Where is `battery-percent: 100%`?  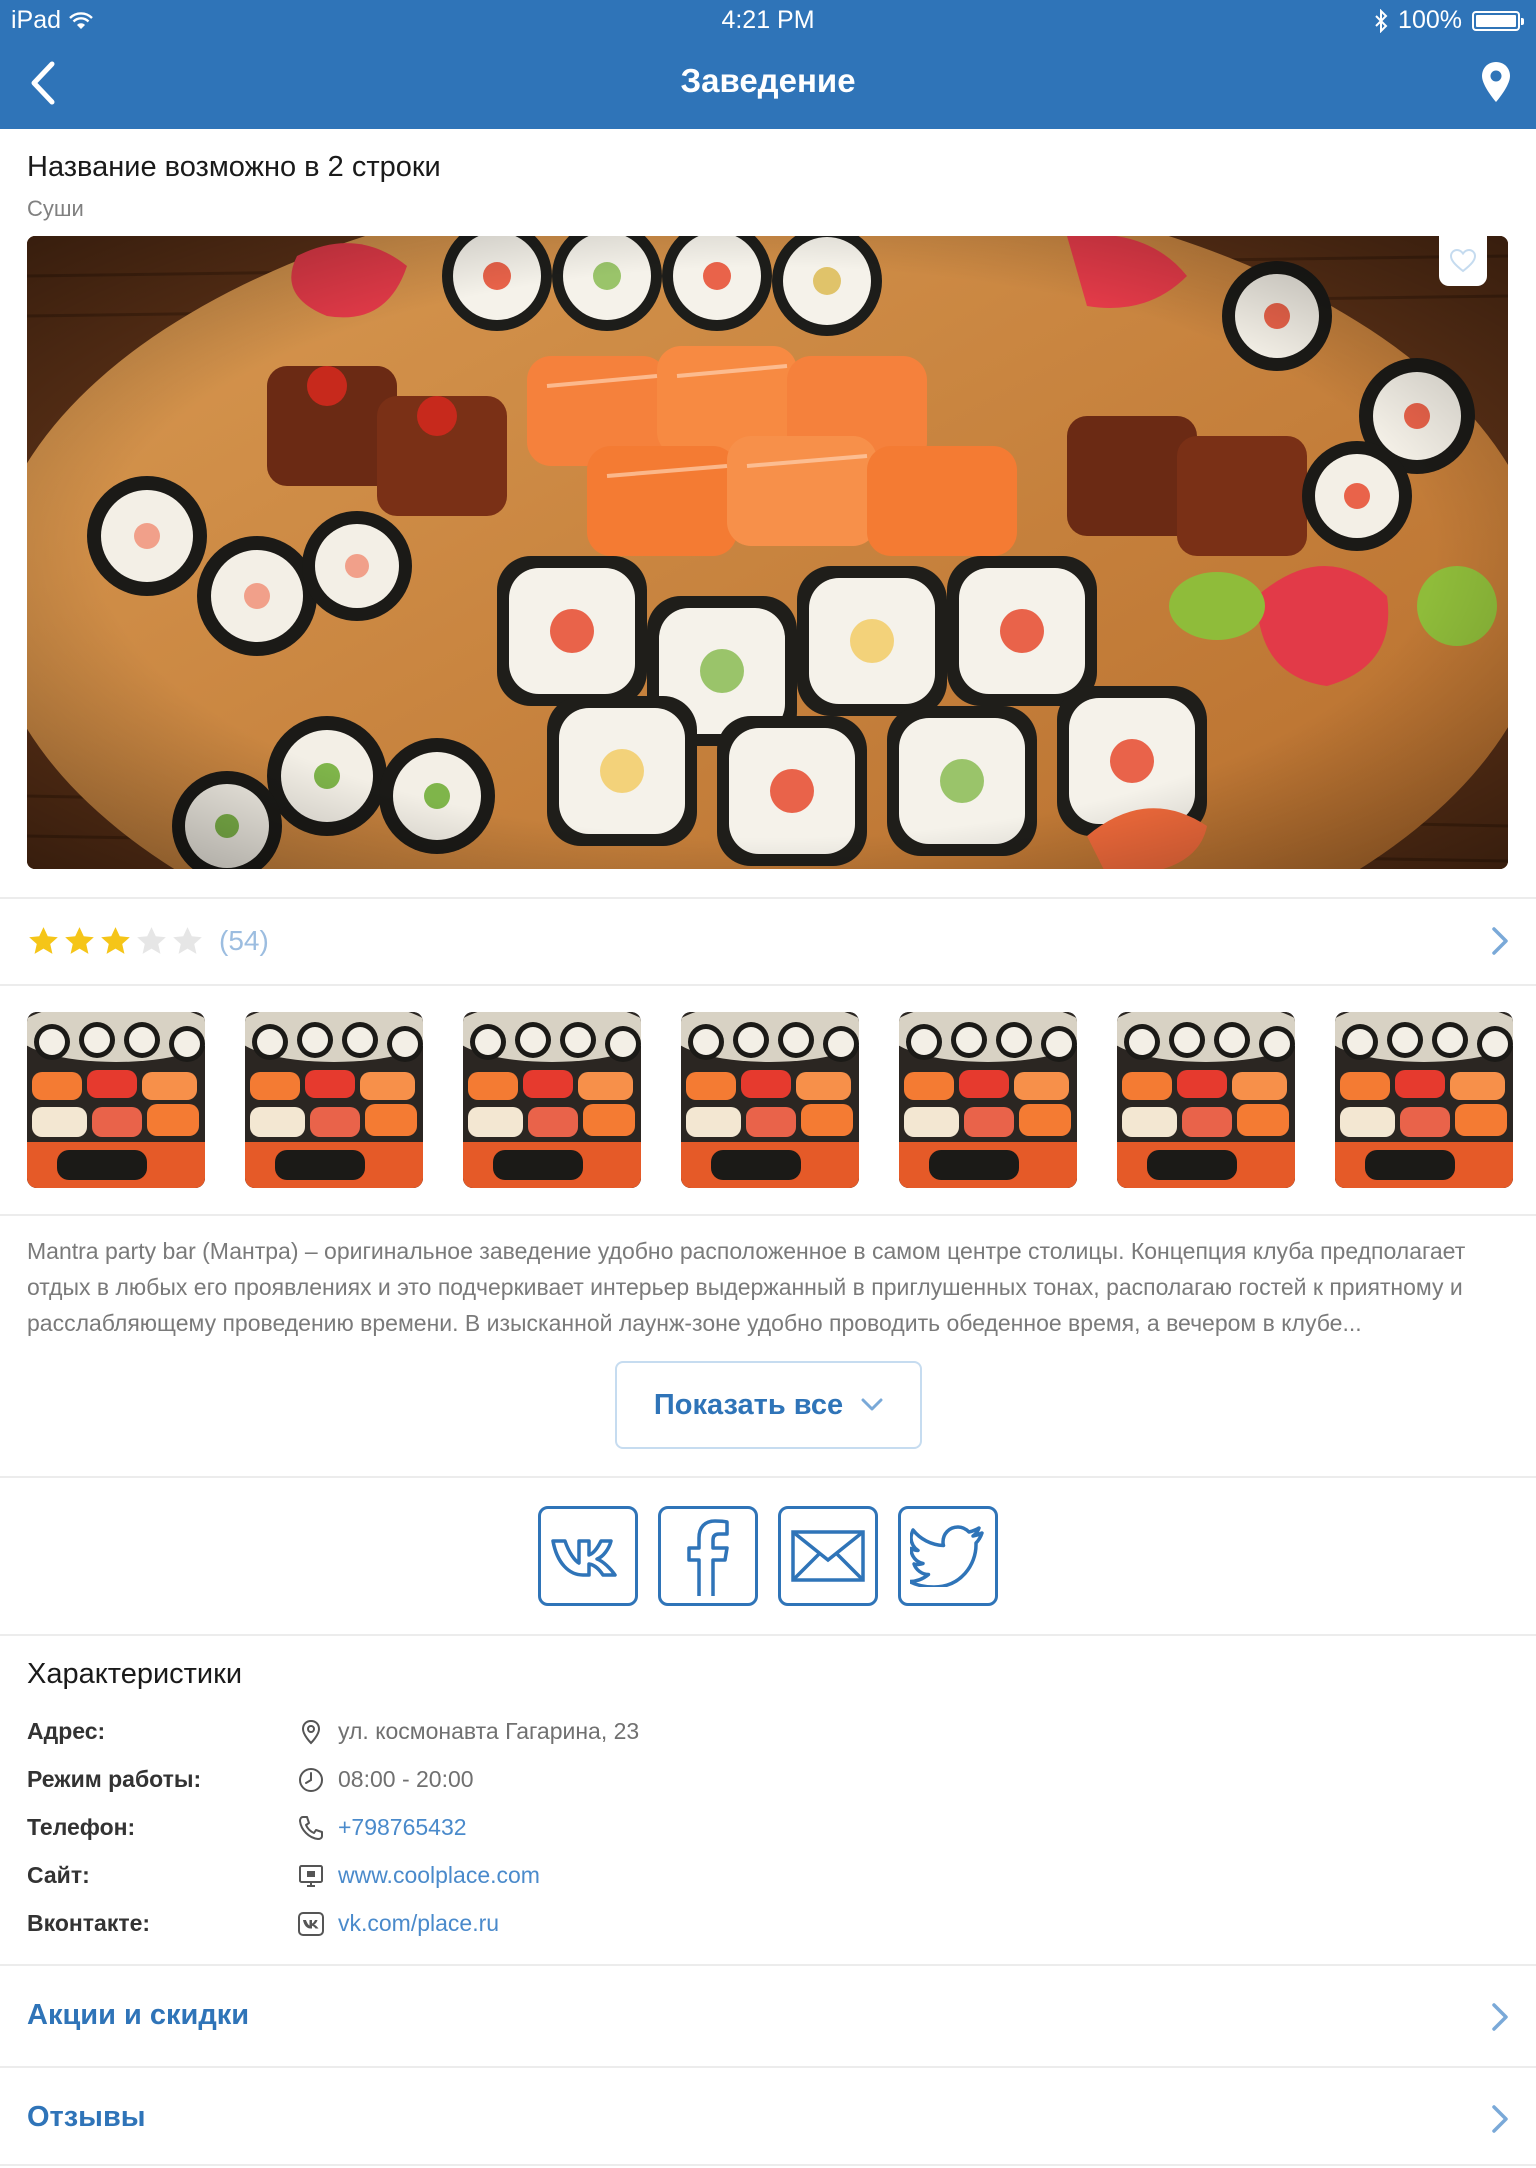
battery-percent: 100% is located at coordinates (1430, 20).